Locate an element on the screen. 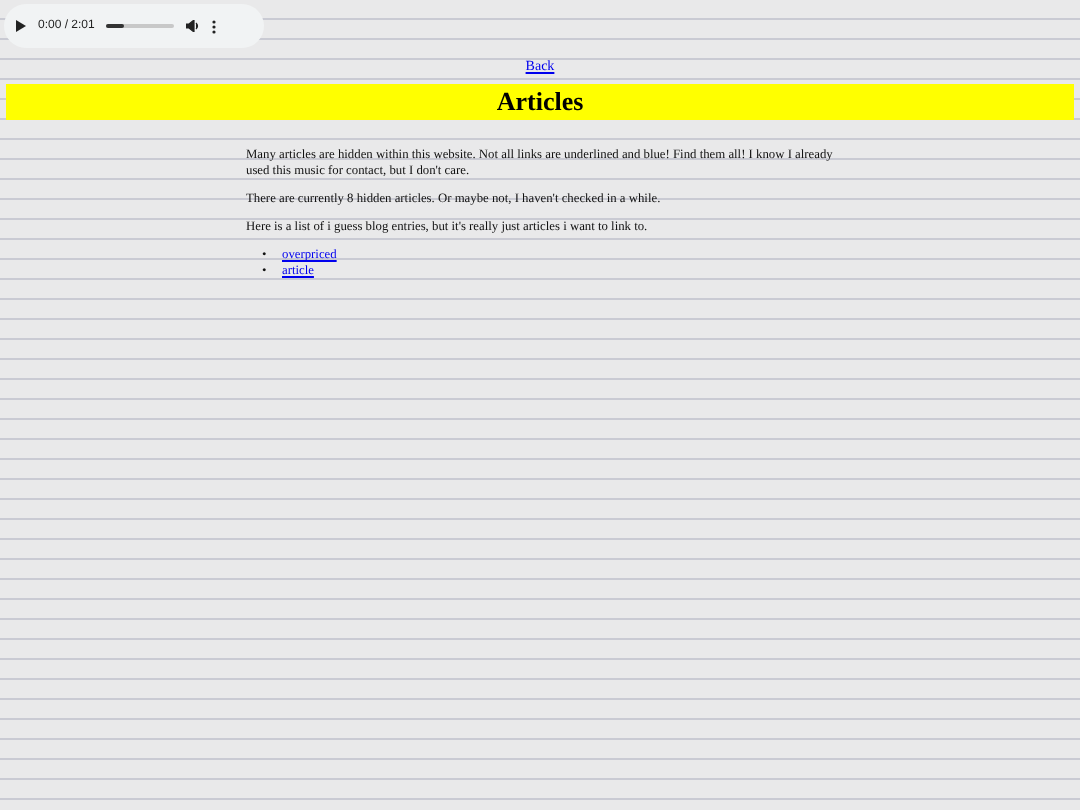 This screenshot has width=1080, height=810. page-title: Articles is located at coordinates (540, 102).